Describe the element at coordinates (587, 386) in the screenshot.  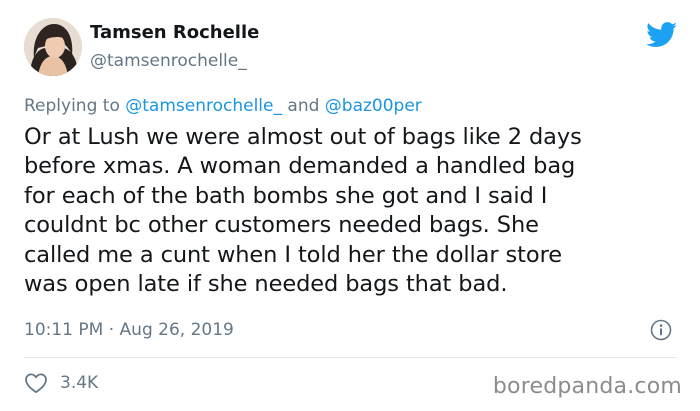
I see `watermark: boredpanda.com` at that location.